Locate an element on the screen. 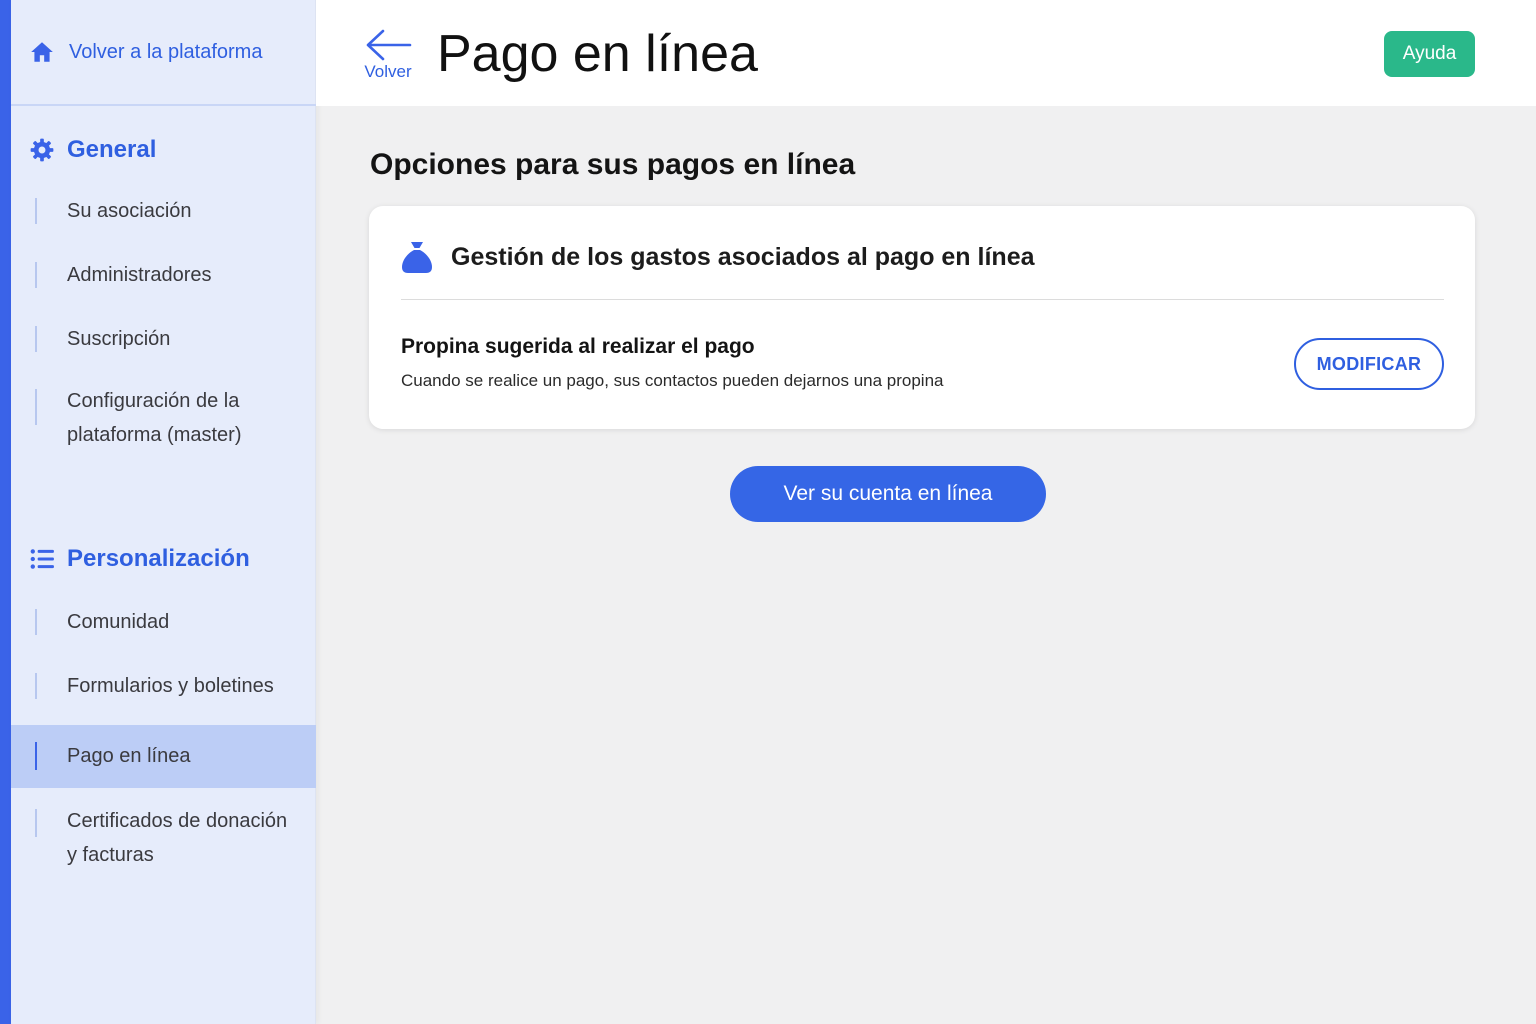  money-bag-icon is located at coordinates (417, 257).